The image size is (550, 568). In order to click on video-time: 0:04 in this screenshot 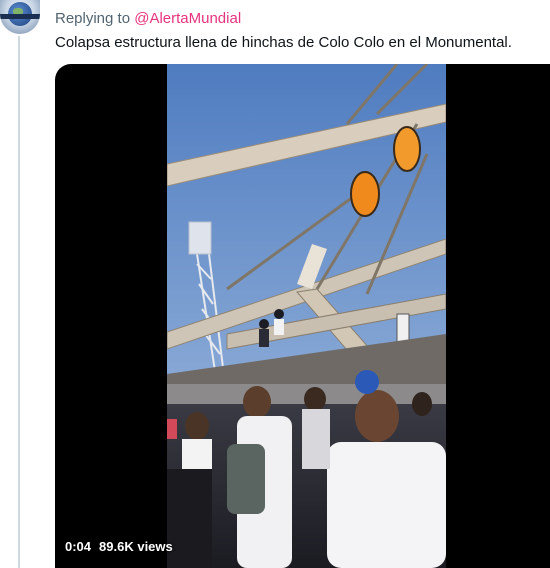, I will do `click(78, 546)`.